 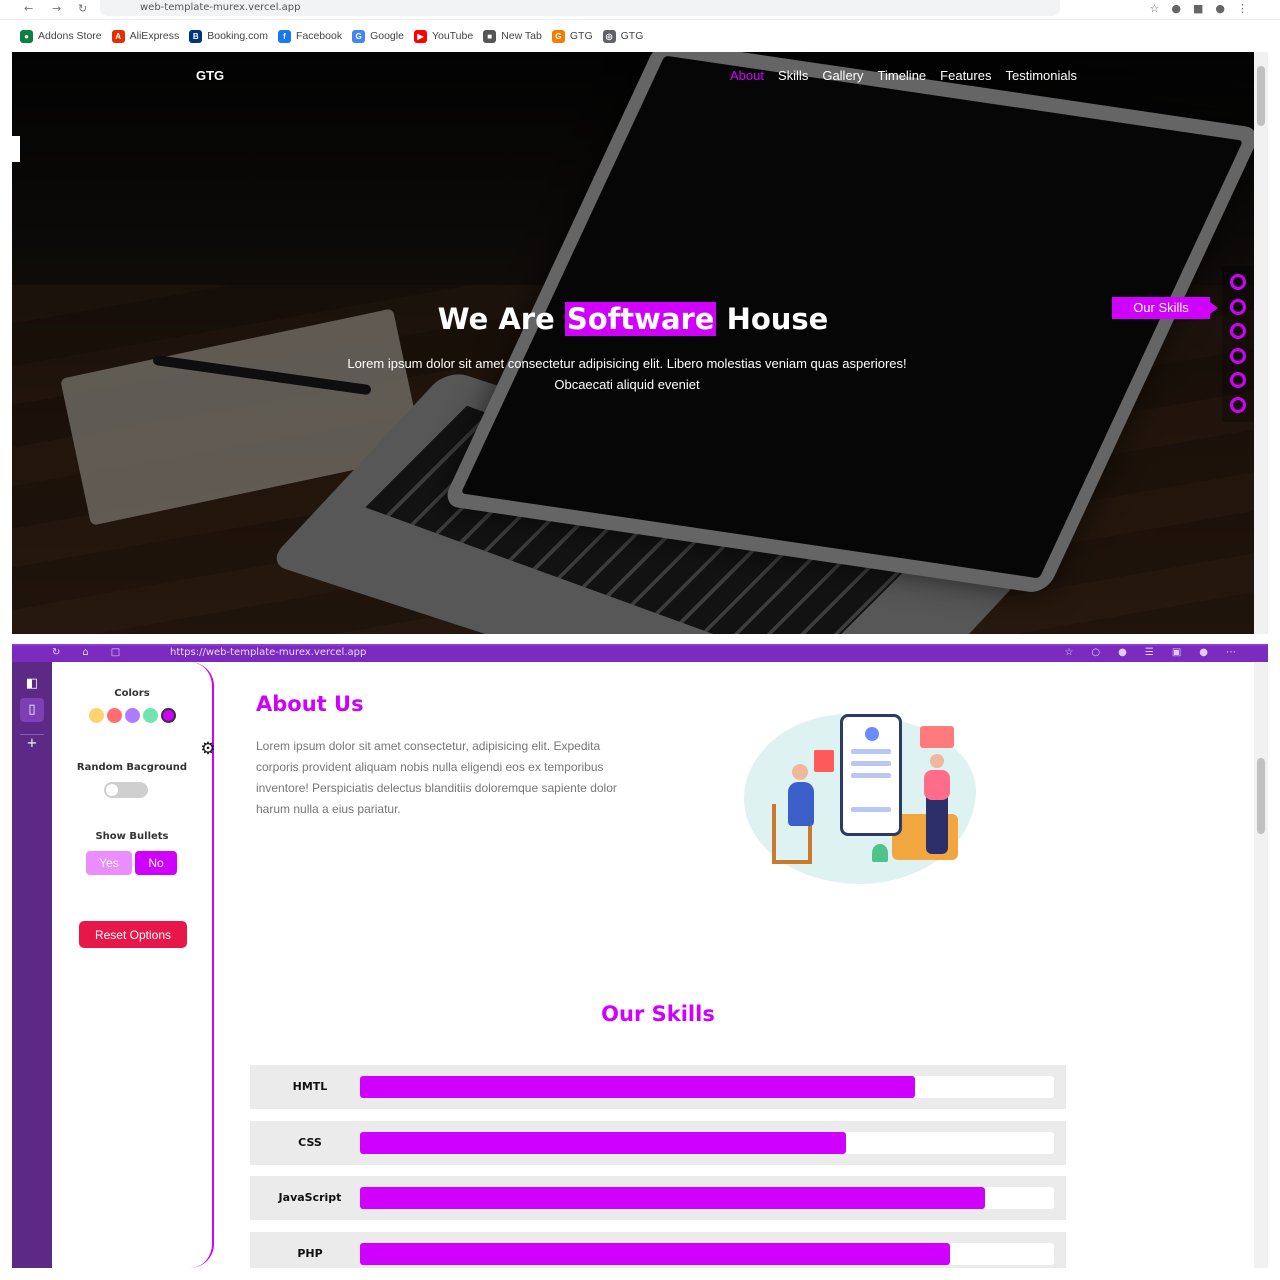 I want to click on nav-link-timeline: Timeline, so click(x=902, y=75).